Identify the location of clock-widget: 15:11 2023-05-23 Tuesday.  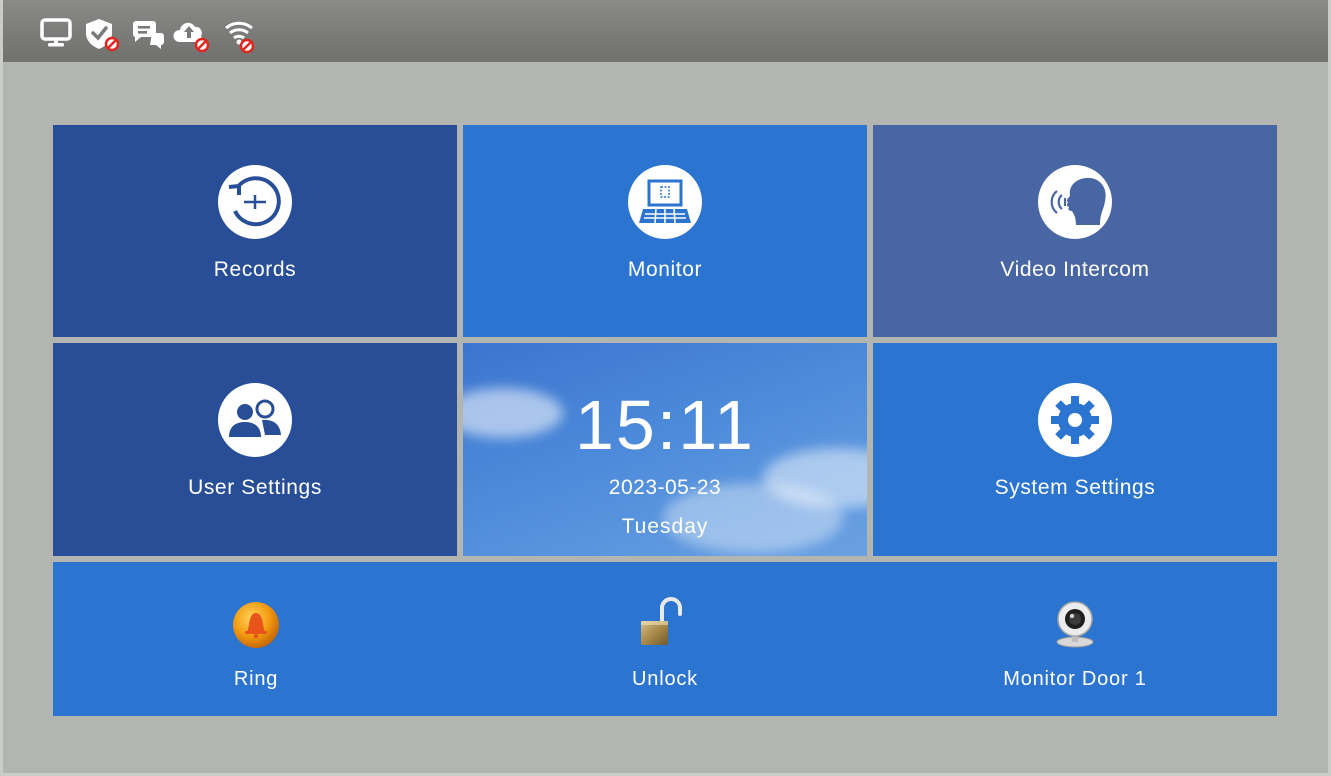
(665, 449).